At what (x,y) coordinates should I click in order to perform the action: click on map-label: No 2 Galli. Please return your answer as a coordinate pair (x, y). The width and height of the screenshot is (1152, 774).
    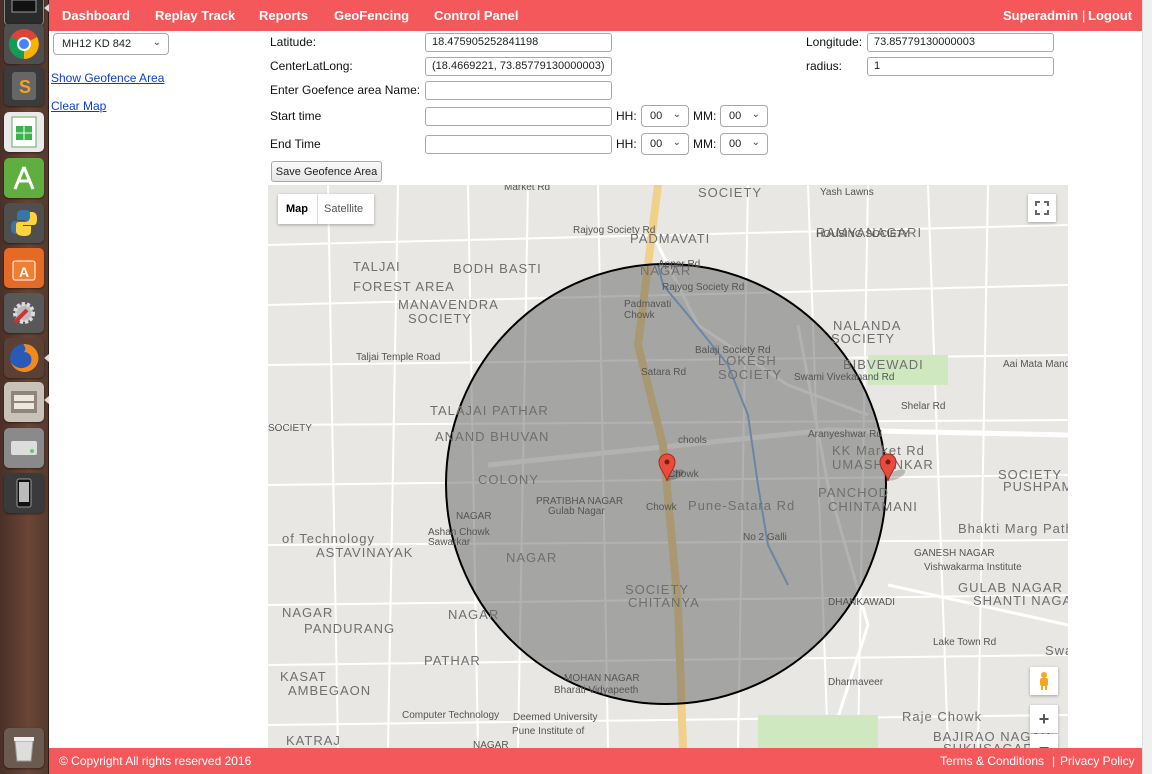
    Looking at the image, I should click on (765, 537).